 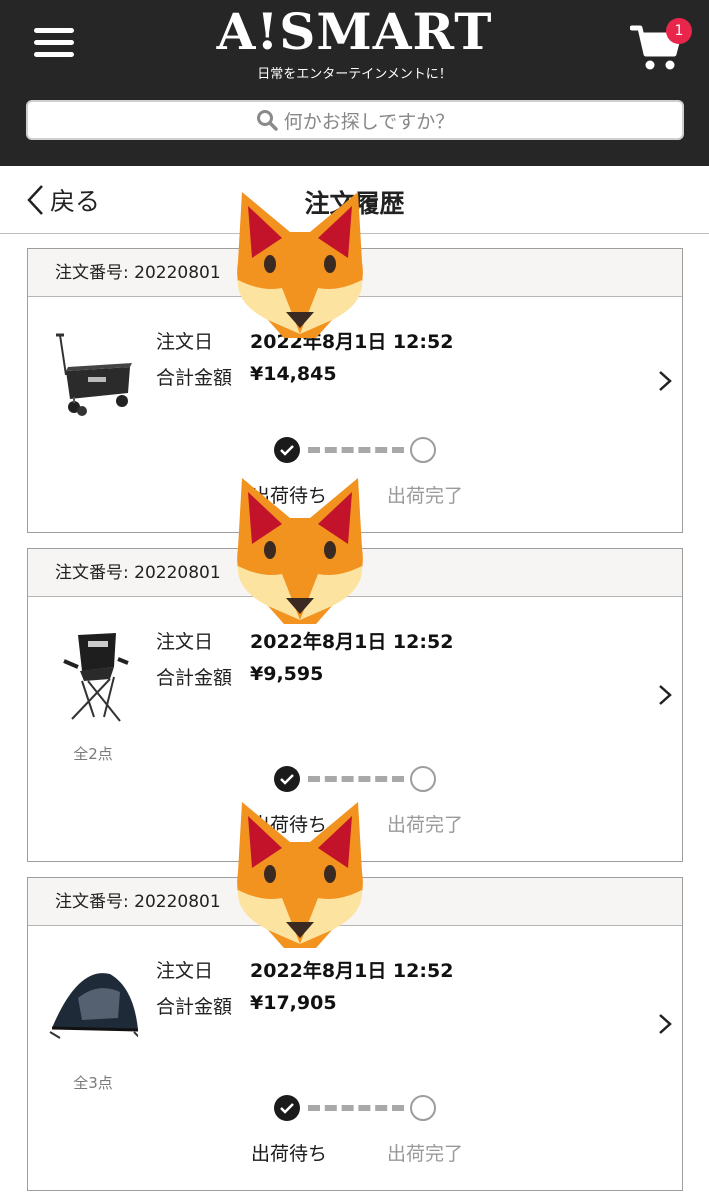 What do you see at coordinates (293, 374) in the screenshot?
I see `order-total: ¥14,845` at bounding box center [293, 374].